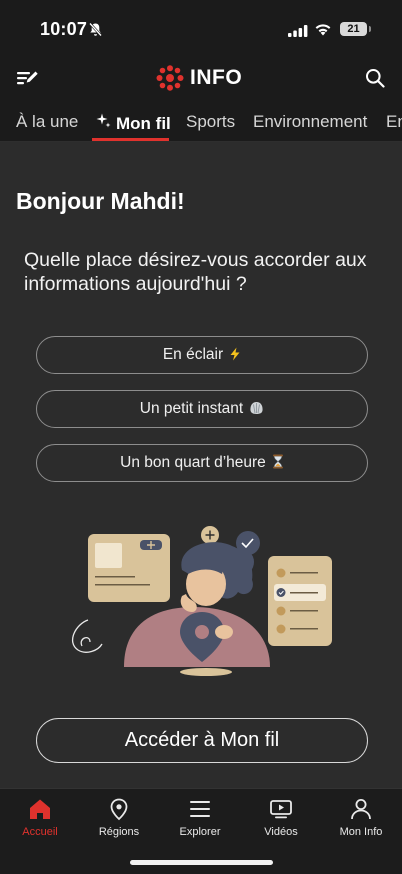 This screenshot has height=874, width=402. What do you see at coordinates (202, 601) in the screenshot?
I see `person-reading-illustration` at bounding box center [202, 601].